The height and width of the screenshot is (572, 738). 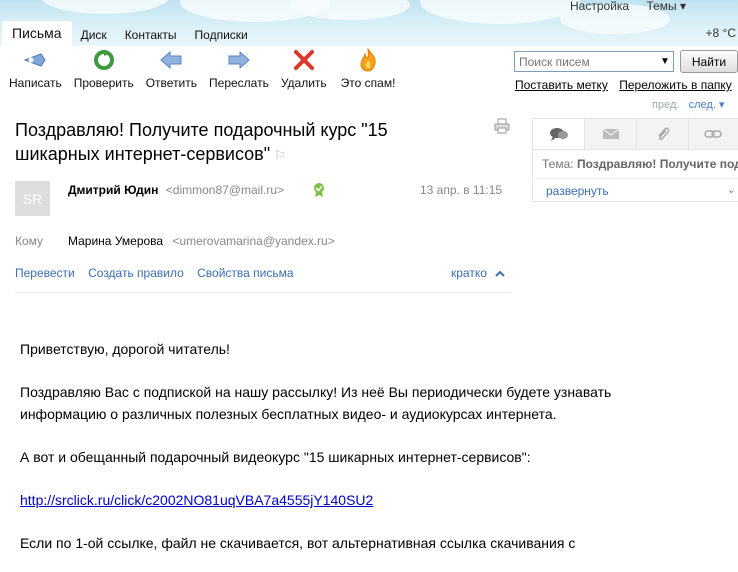 What do you see at coordinates (225, 190) in the screenshot?
I see `sender-email: <dimmon87@mail.ru>` at bounding box center [225, 190].